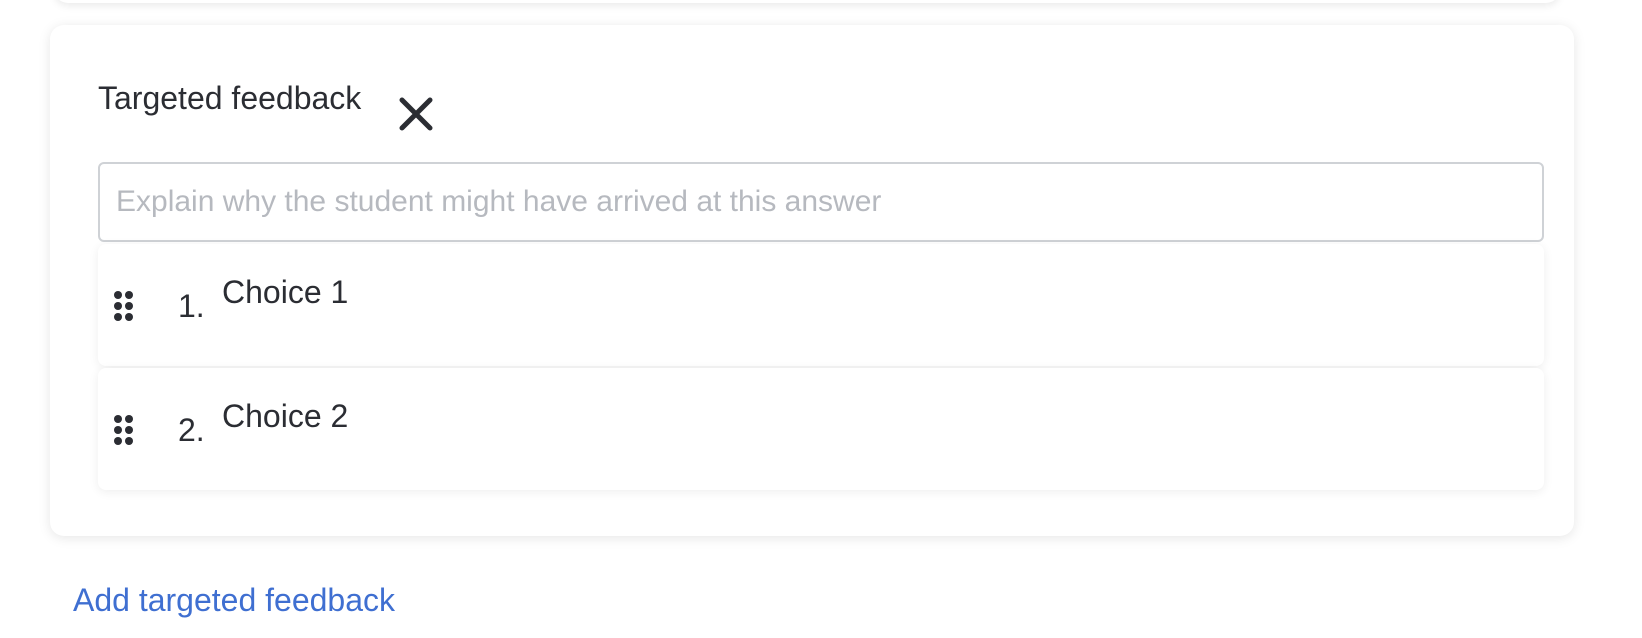  What do you see at coordinates (191, 430) in the screenshot?
I see `choice-number: 2.` at bounding box center [191, 430].